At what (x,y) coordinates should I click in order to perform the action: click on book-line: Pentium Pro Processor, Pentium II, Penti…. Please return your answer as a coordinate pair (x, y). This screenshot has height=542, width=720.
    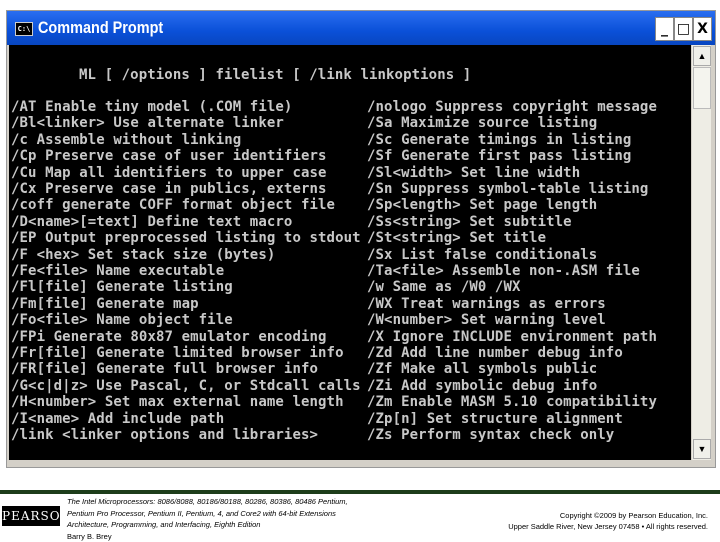
    Looking at the image, I should click on (201, 513).